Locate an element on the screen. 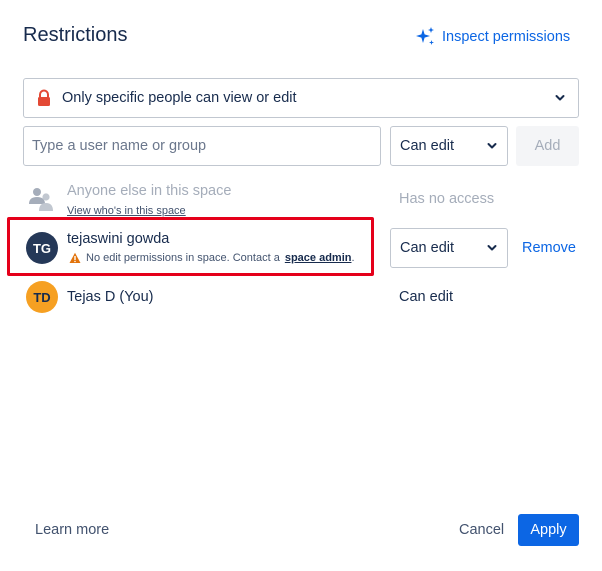 The width and height of the screenshot is (602, 571). dialog-header: Restrictions Inspect permissions is located at coordinates (301, 36).